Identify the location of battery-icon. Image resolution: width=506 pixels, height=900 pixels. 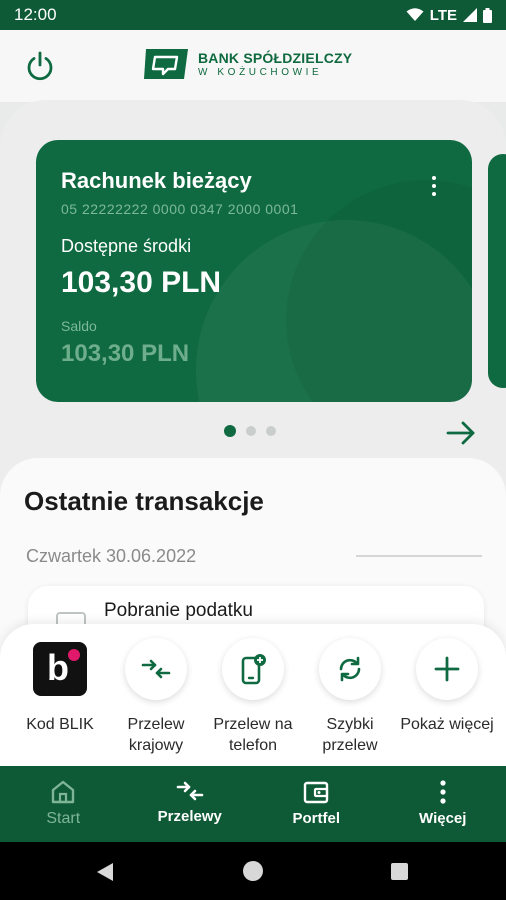
(487, 15).